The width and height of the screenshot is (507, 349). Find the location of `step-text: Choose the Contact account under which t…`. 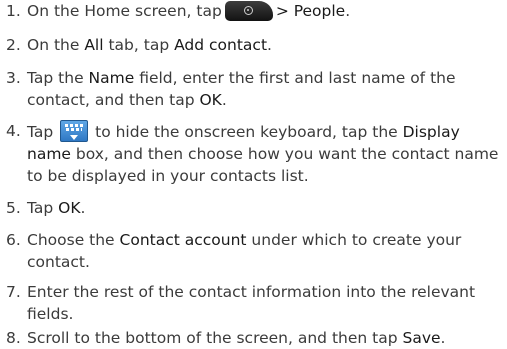

step-text: Choose the Contact account under which t… is located at coordinates (244, 251).